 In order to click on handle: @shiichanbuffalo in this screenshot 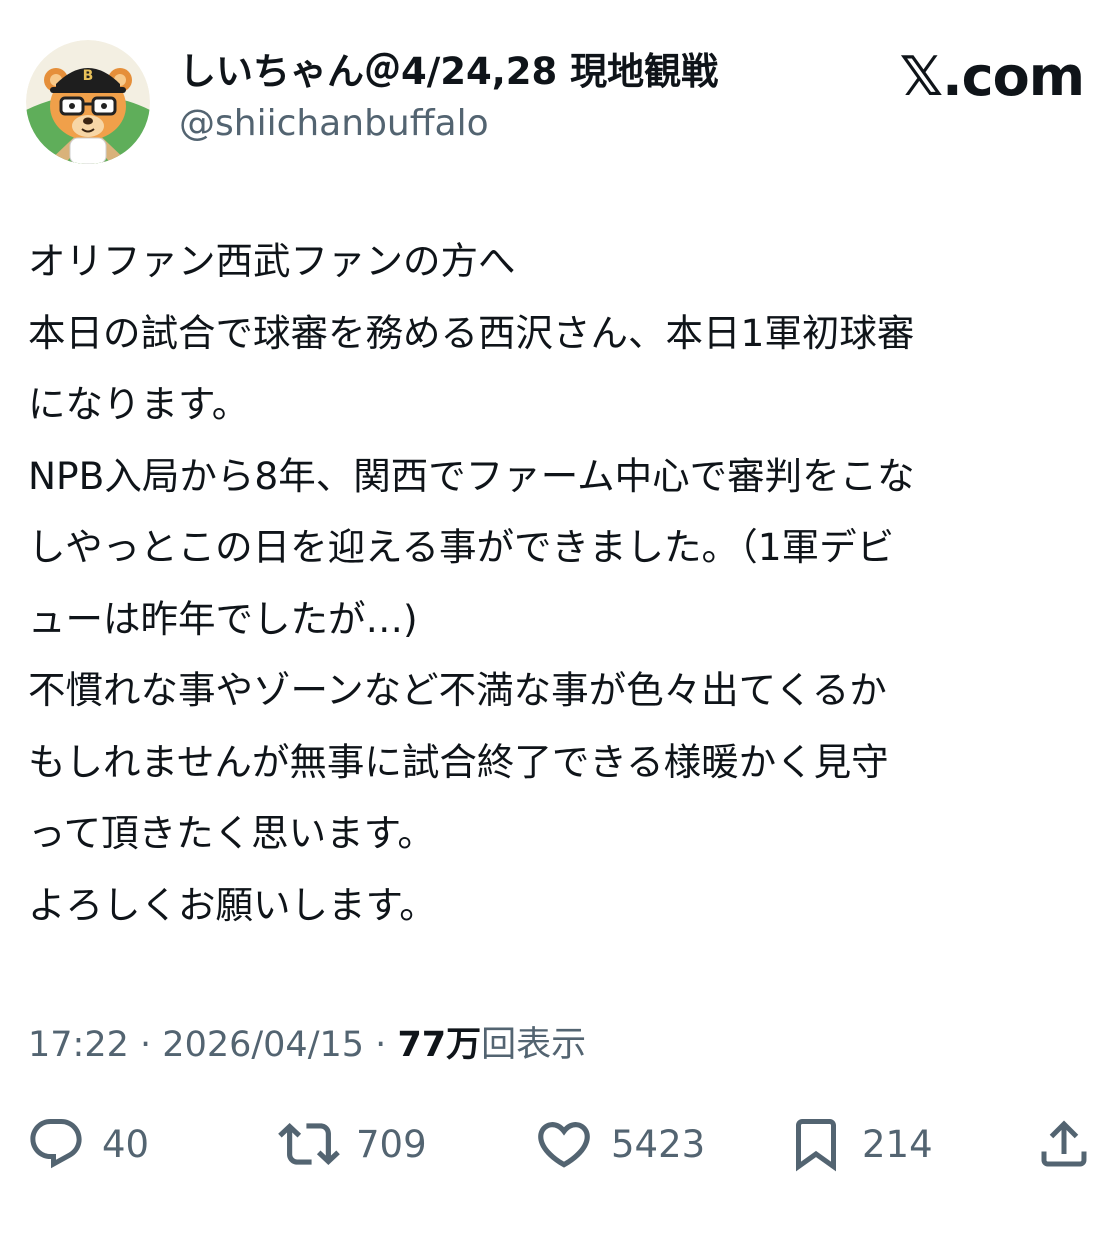, I will do `click(448, 124)`.